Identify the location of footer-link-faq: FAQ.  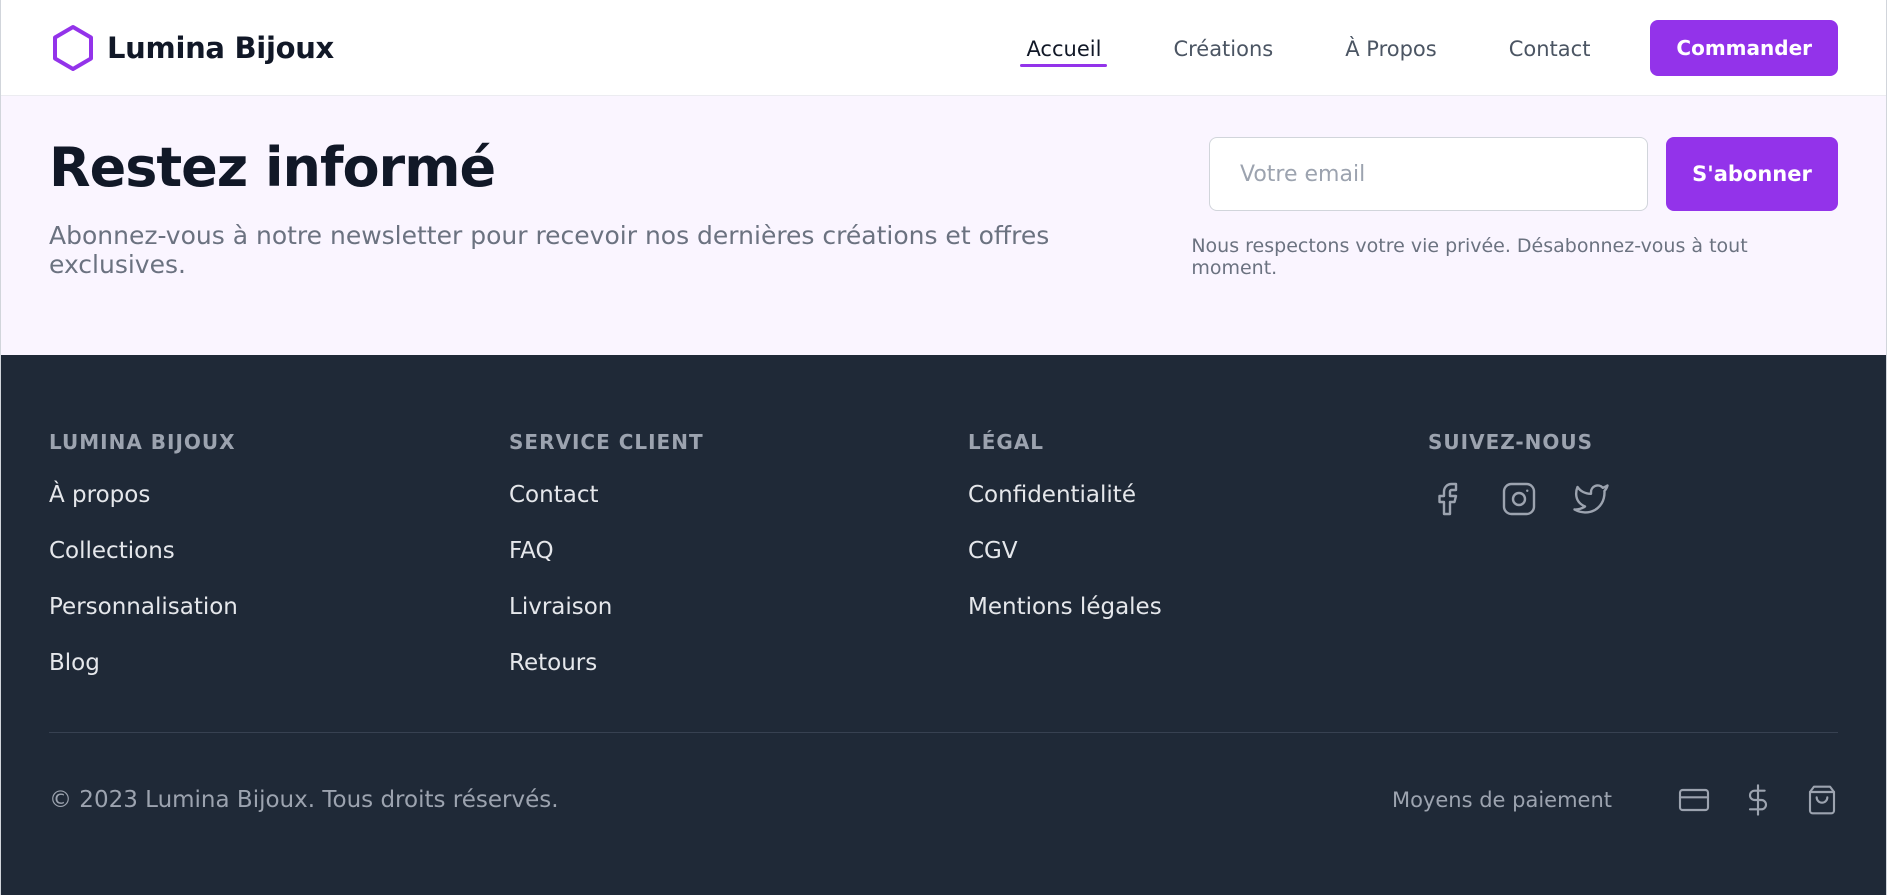
(531, 551).